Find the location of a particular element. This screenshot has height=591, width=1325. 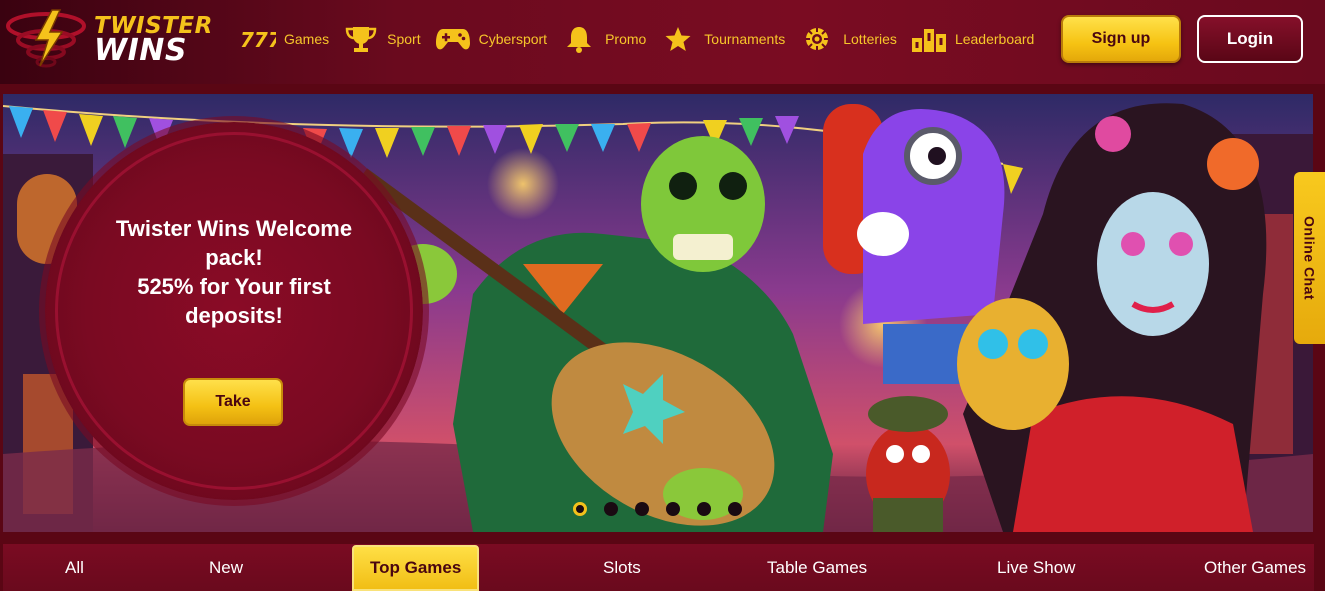

signup-button: Sign up is located at coordinates (1121, 39).